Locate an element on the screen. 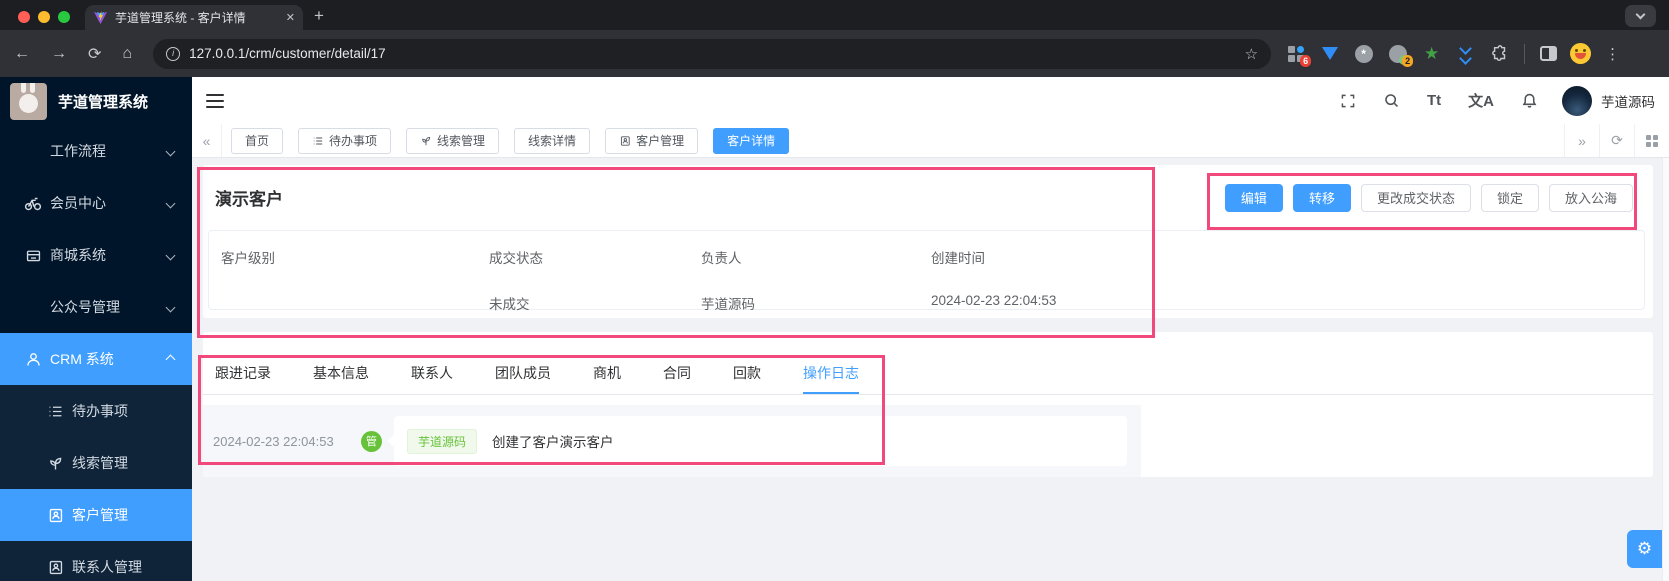  field-label: 负责人 is located at coordinates (721, 258).